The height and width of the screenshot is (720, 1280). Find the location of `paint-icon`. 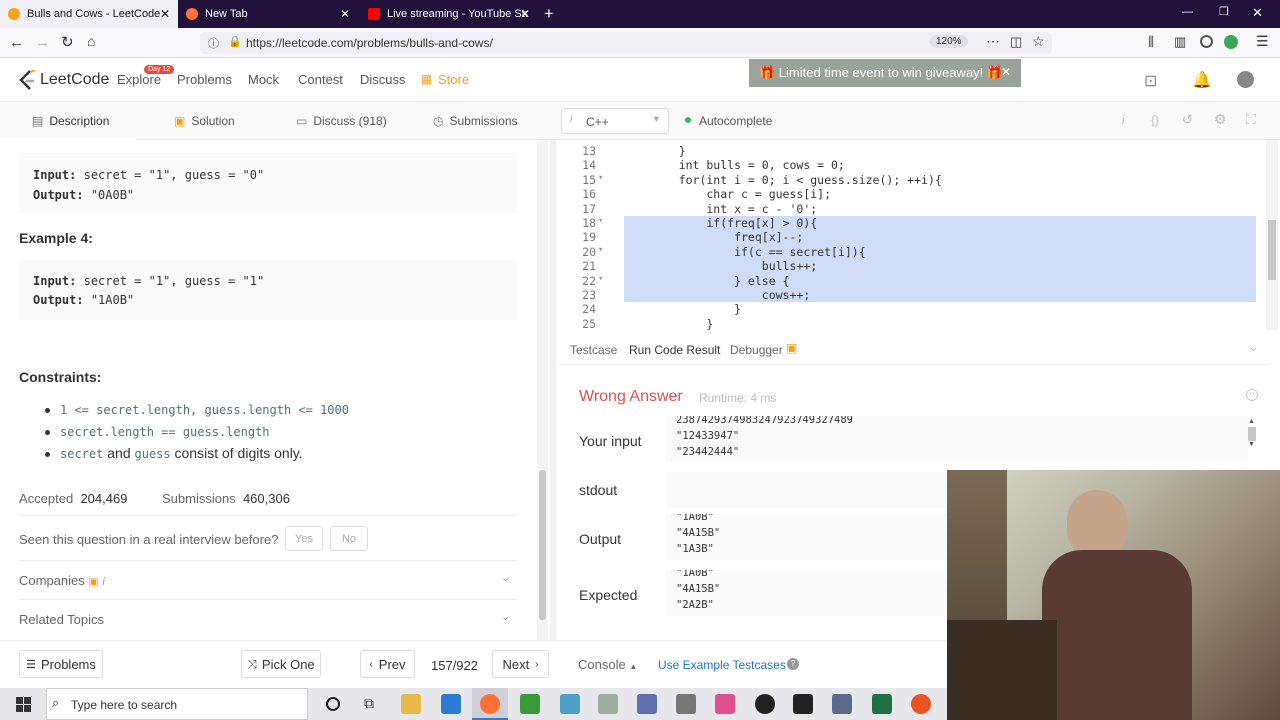

paint-icon is located at coordinates (608, 704).